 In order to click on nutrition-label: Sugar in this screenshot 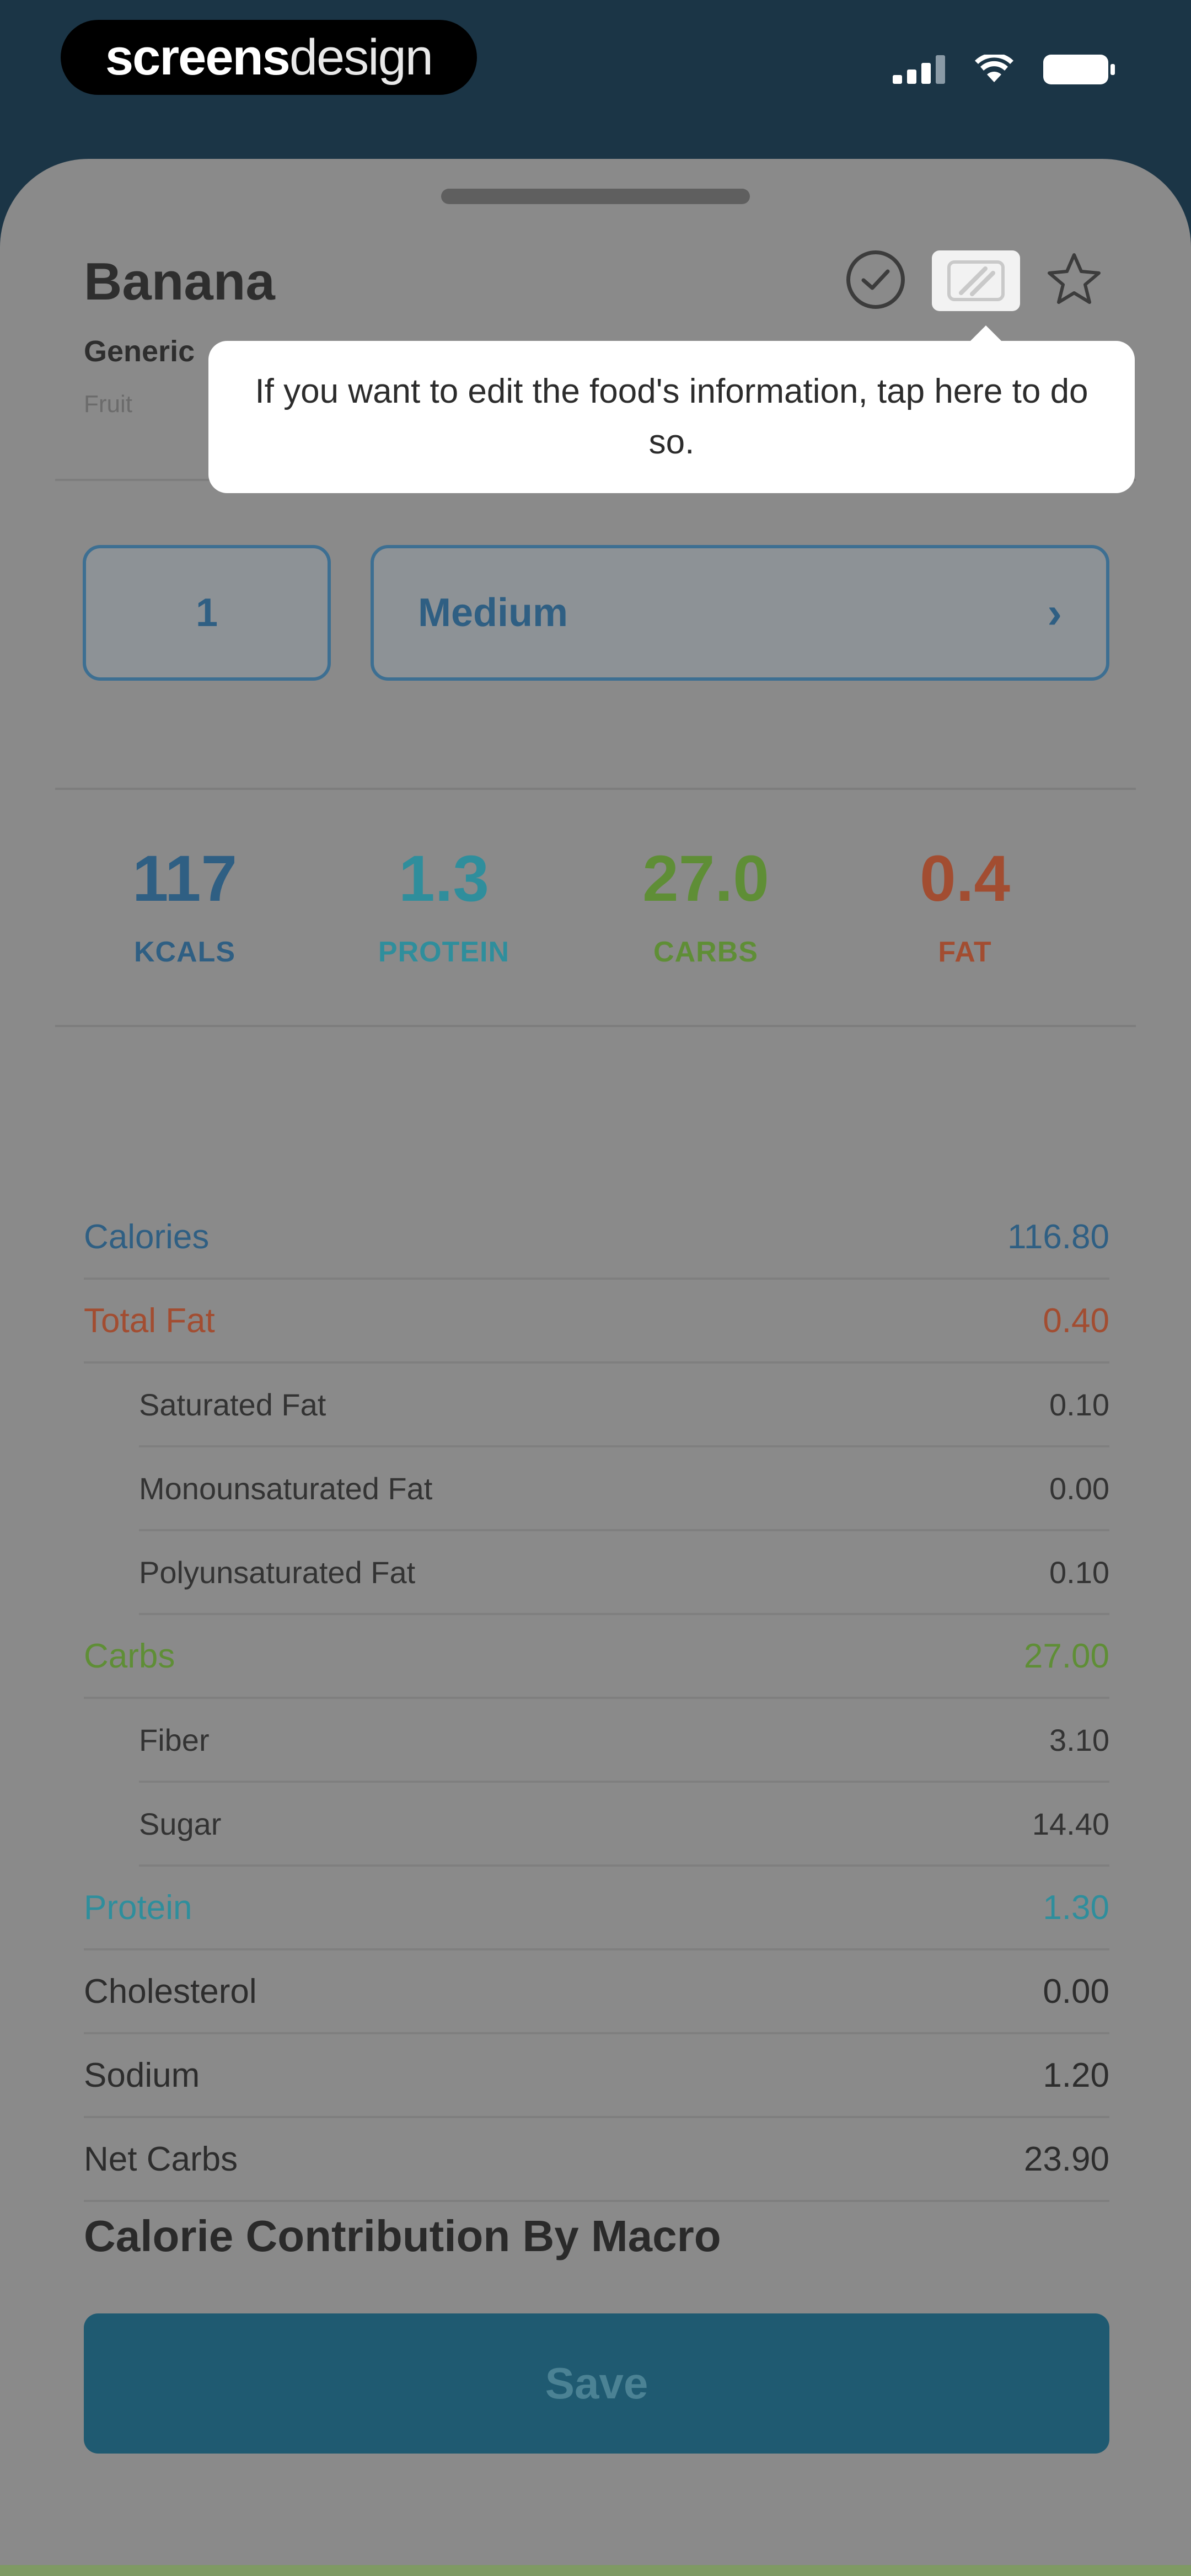, I will do `click(180, 1823)`.